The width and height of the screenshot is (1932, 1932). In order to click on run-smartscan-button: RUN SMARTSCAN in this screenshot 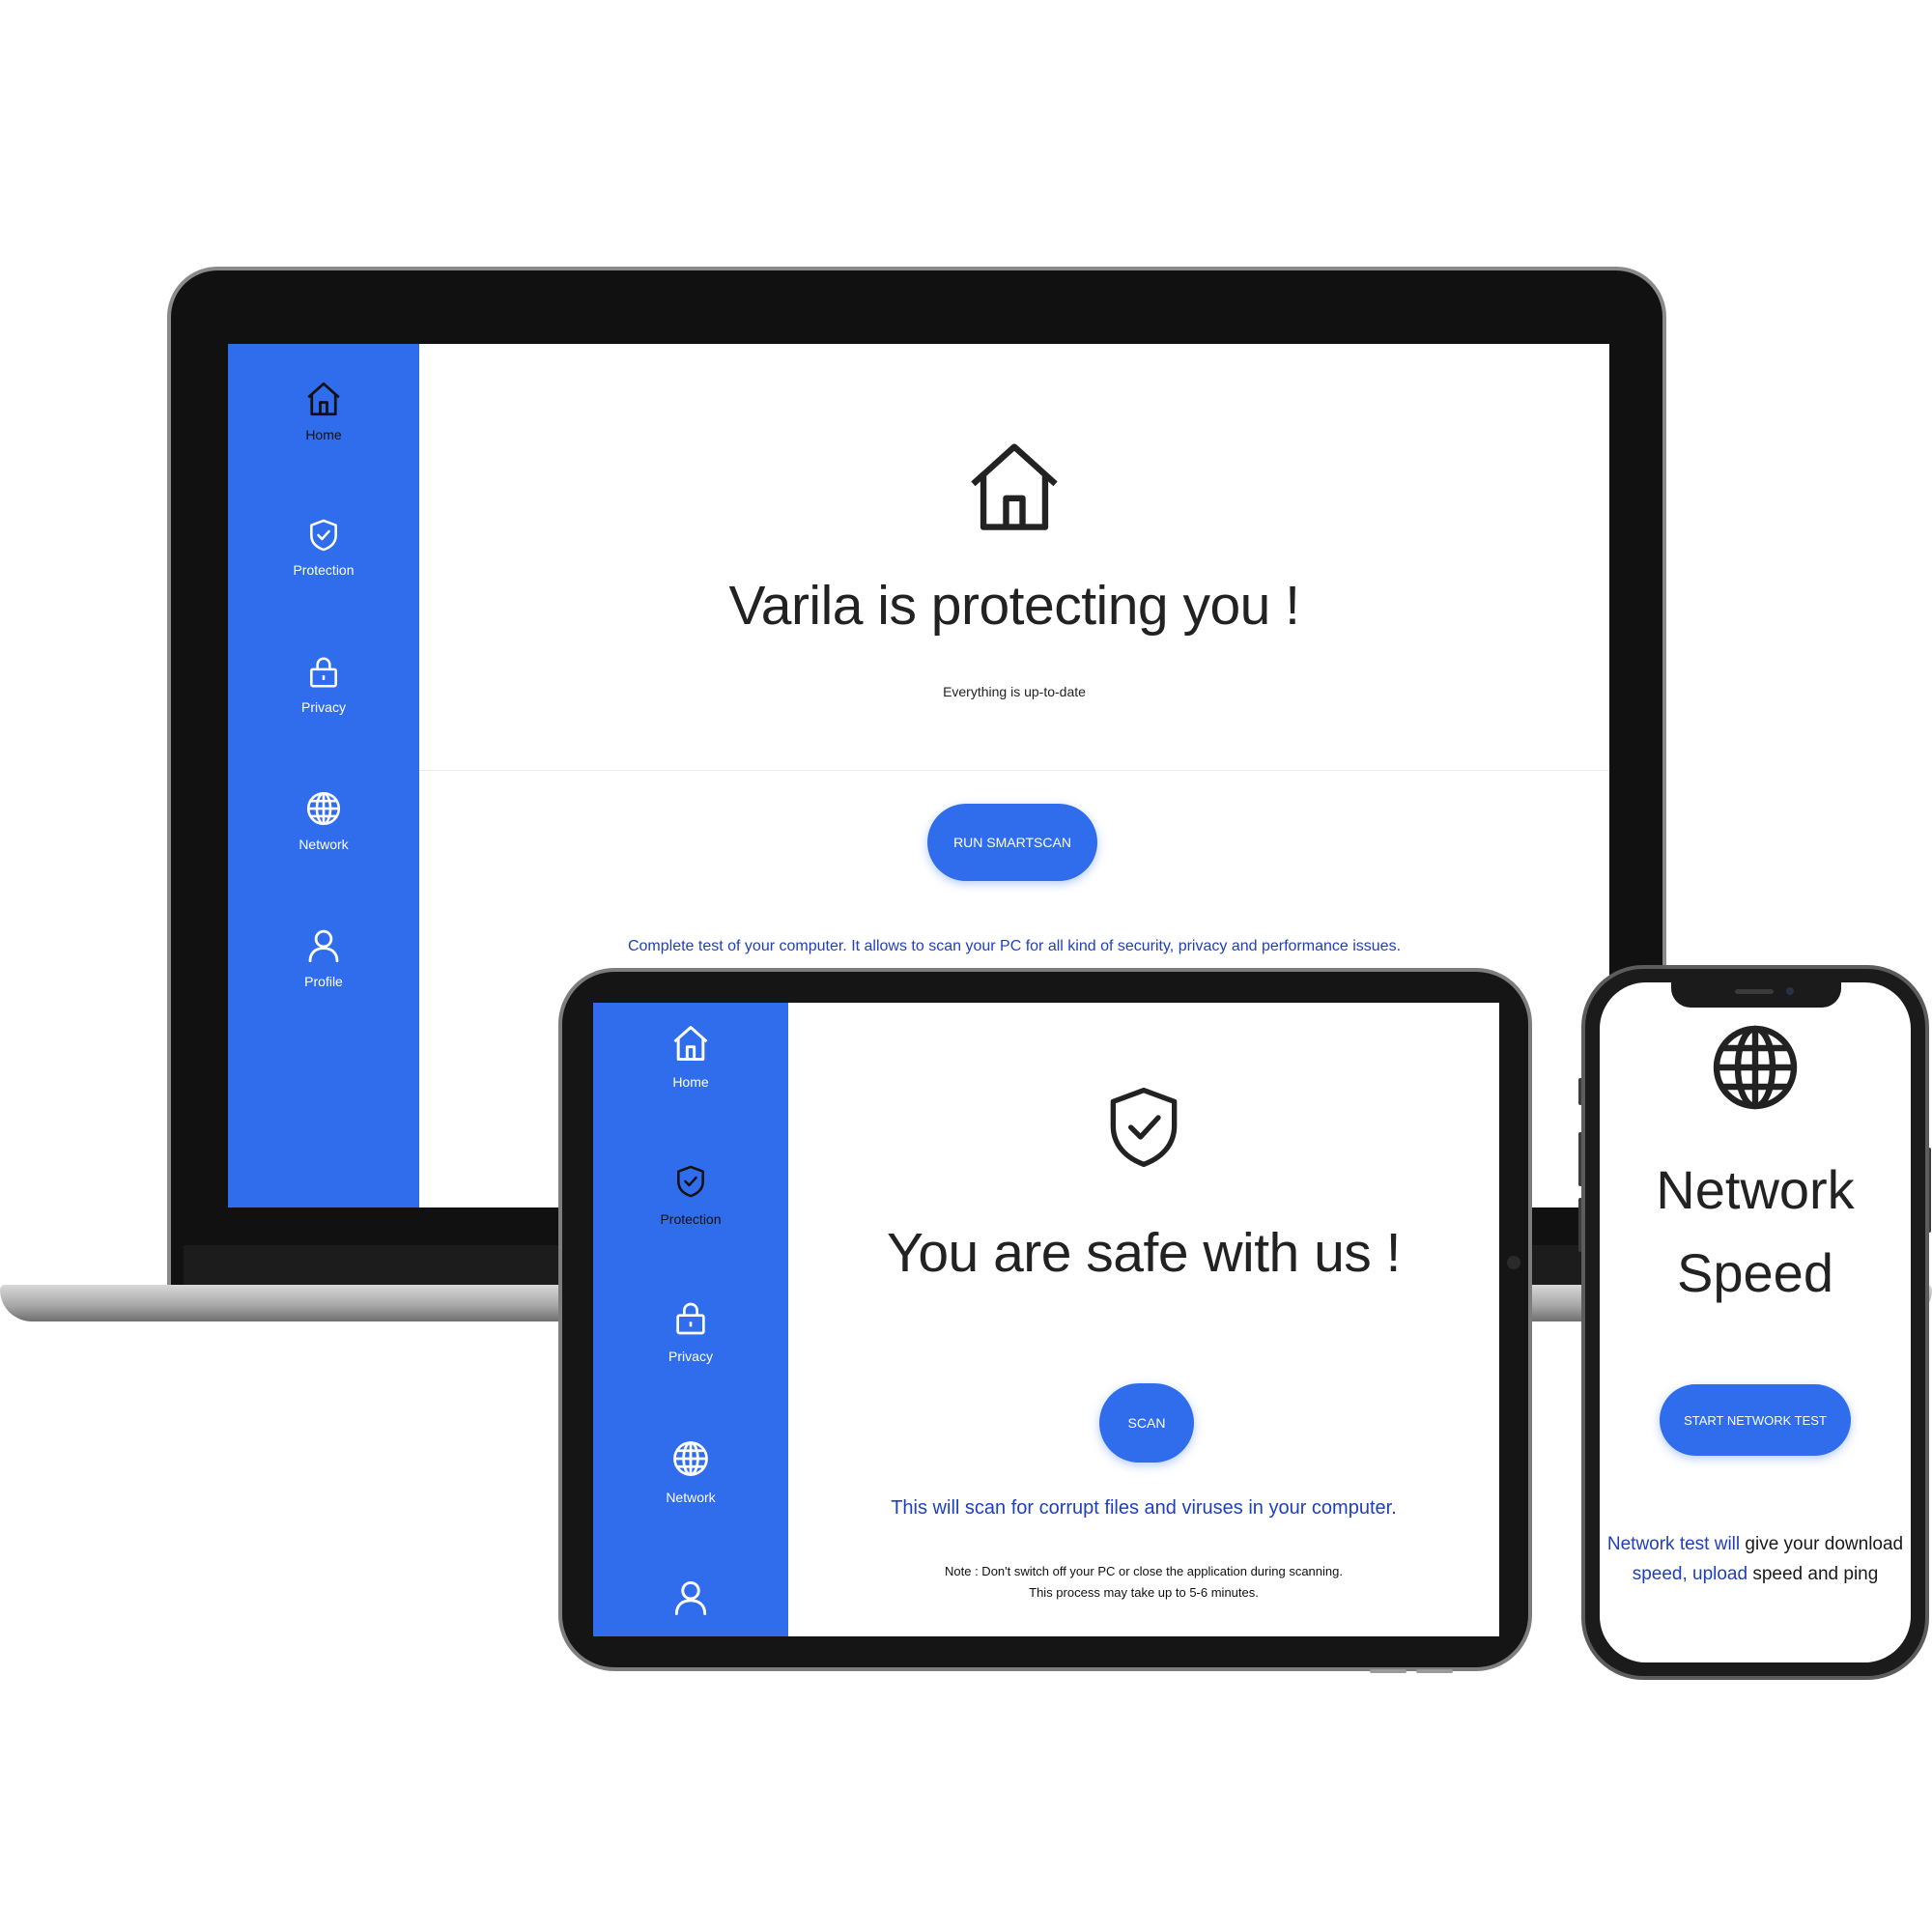, I will do `click(1012, 842)`.